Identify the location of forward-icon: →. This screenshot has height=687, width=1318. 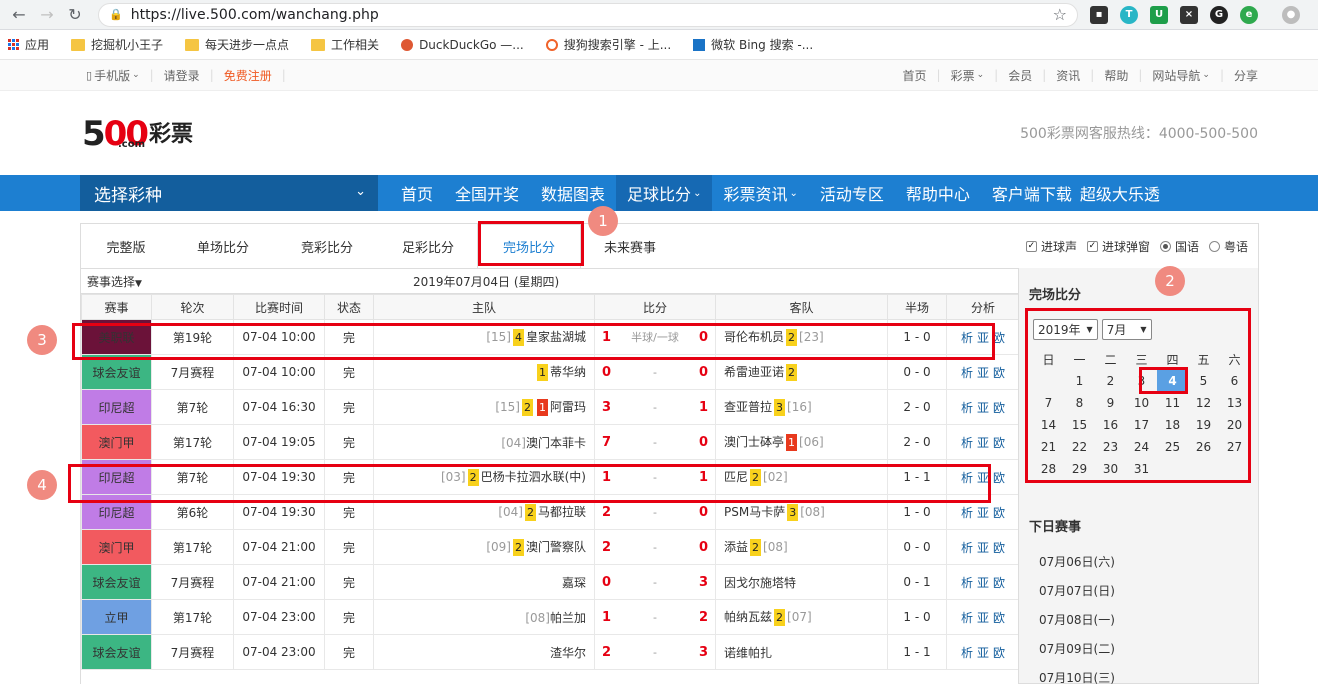
(47, 15).